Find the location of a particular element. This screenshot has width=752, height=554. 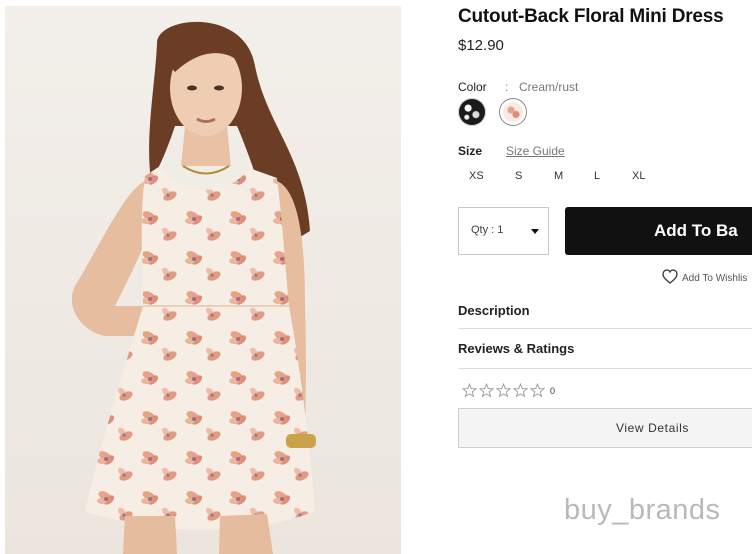

size-option-l: L is located at coordinates (597, 176).